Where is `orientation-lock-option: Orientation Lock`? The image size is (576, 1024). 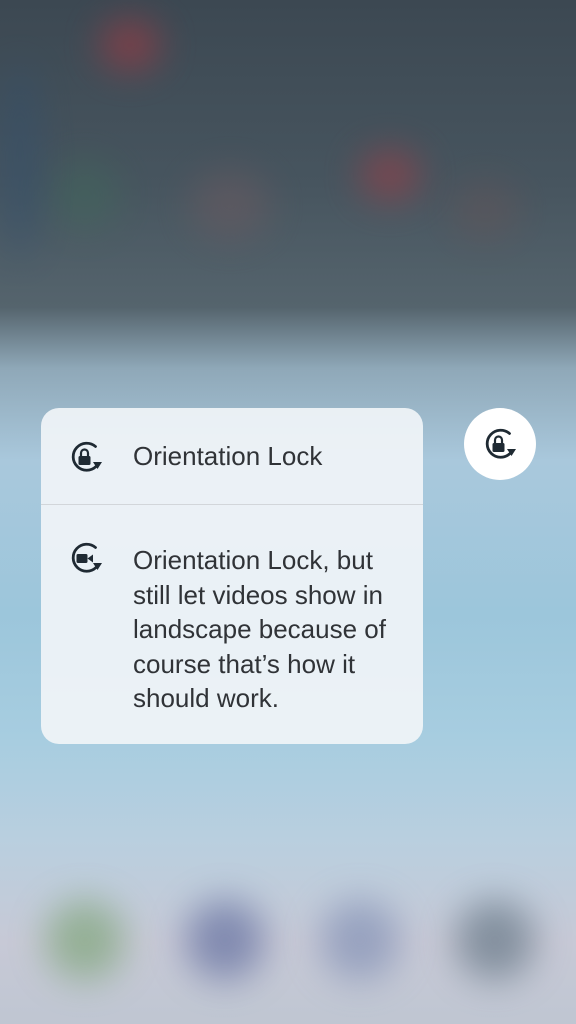
orientation-lock-option: Orientation Lock is located at coordinates (232, 456).